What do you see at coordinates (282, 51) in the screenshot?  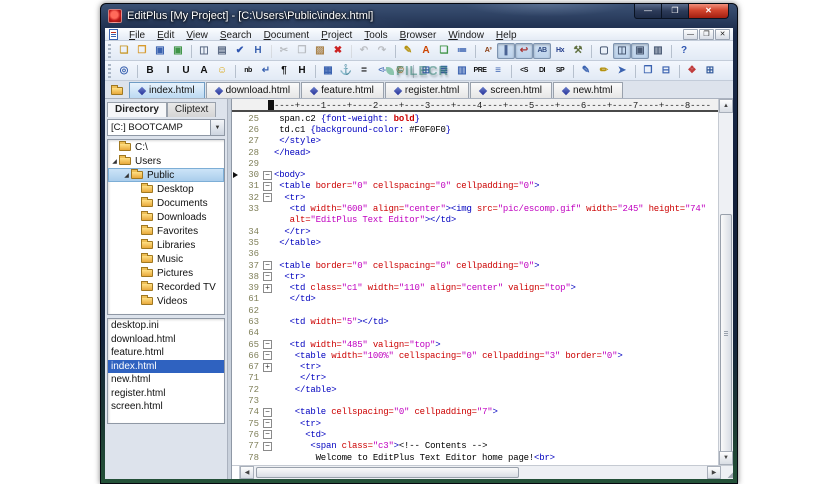 I see `toolbar-button: ✂` at bounding box center [282, 51].